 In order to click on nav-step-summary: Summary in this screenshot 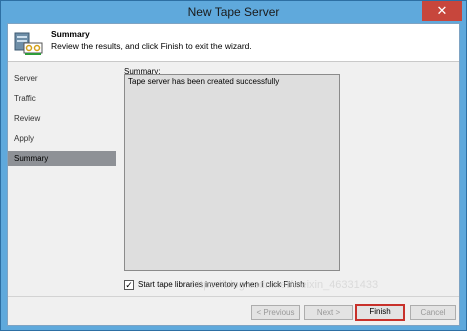, I will do `click(62, 158)`.